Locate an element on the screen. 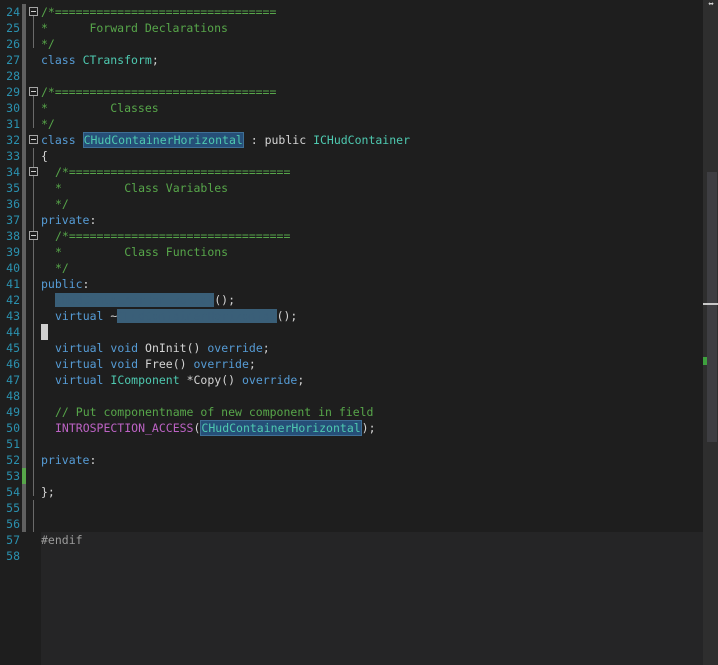  code-line: 30 * Classes is located at coordinates (351, 108).